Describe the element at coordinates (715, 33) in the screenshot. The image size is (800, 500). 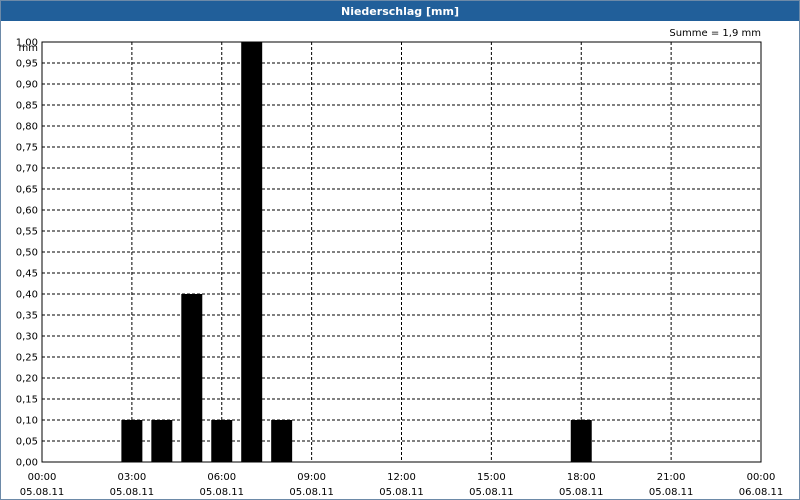
I see `summary-total: Summe = 1,9 mm` at that location.